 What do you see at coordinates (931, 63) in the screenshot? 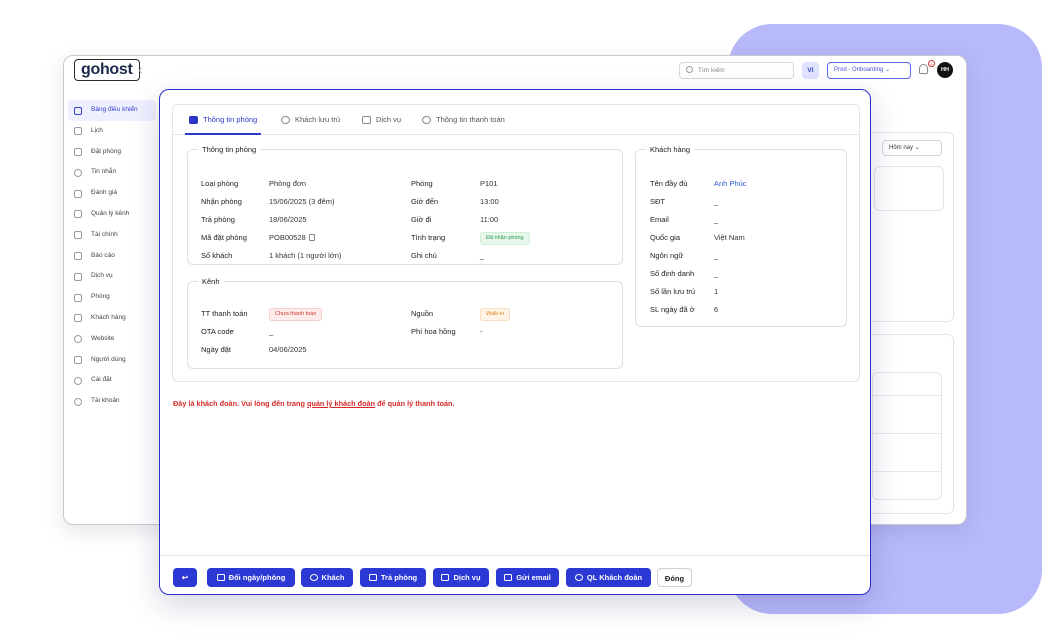
I see `notification-badge: 1` at bounding box center [931, 63].